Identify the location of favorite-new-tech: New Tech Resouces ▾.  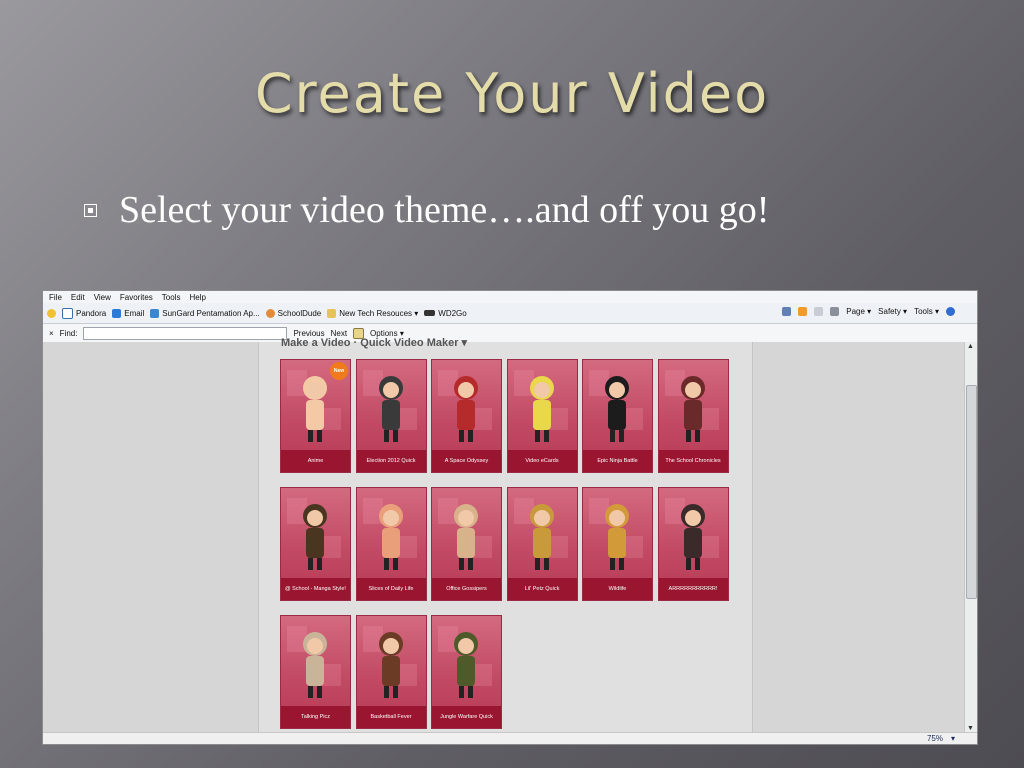
(373, 313).